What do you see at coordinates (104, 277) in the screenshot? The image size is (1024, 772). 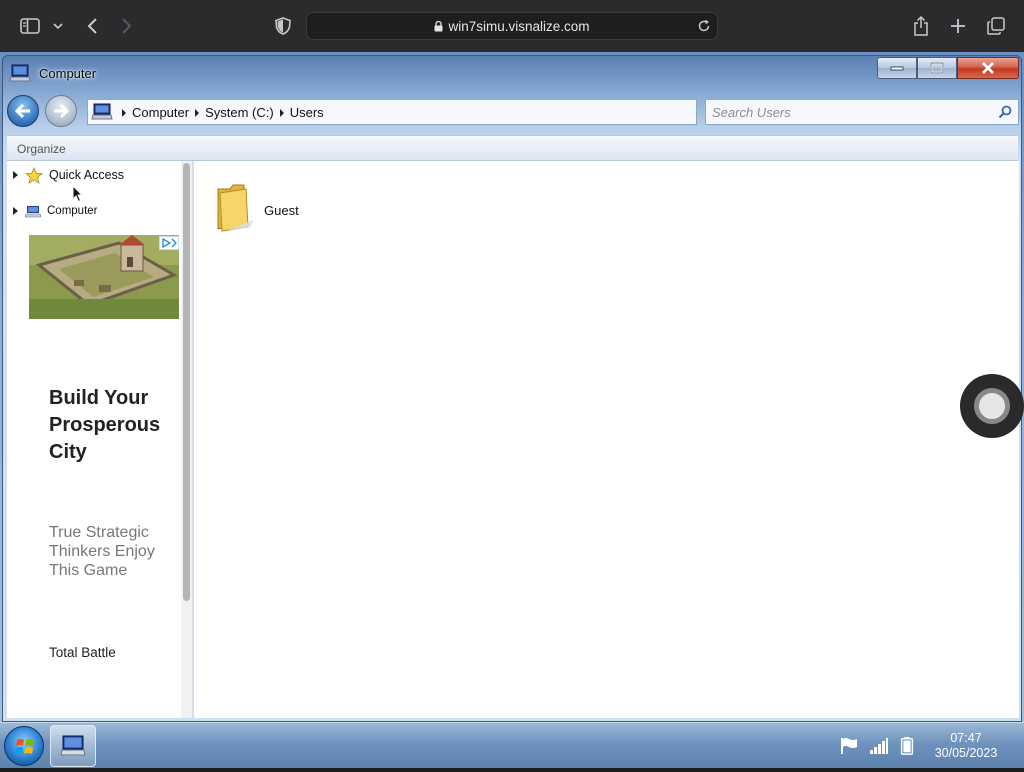 I see `ad-image` at bounding box center [104, 277].